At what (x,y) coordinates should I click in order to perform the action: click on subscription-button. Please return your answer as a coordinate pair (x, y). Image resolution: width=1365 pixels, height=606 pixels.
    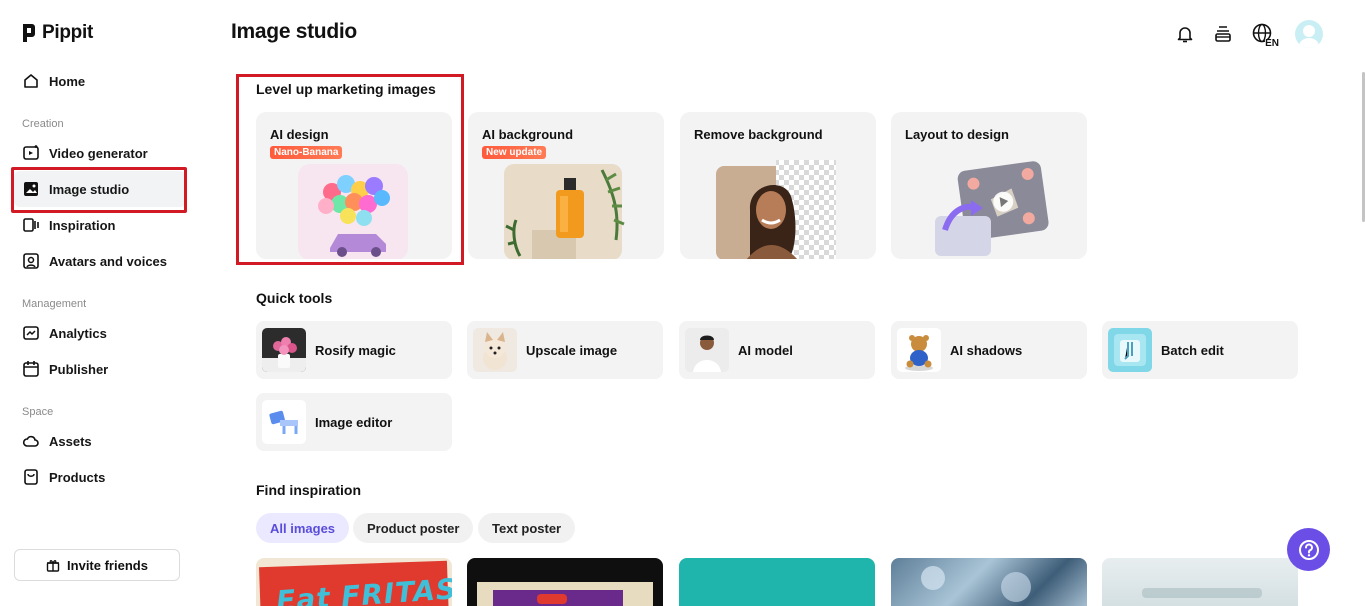
    Looking at the image, I should click on (1223, 34).